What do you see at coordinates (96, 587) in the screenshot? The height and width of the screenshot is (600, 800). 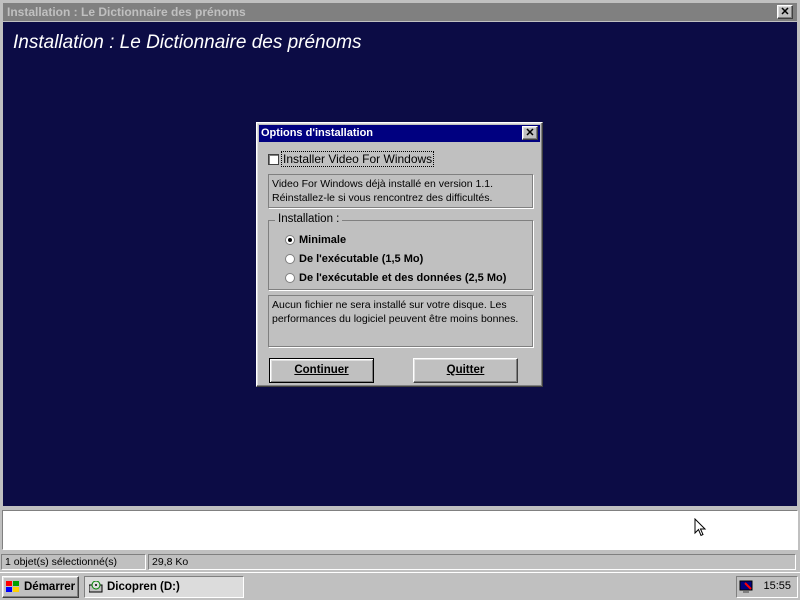 I see `cd-drive-icon` at bounding box center [96, 587].